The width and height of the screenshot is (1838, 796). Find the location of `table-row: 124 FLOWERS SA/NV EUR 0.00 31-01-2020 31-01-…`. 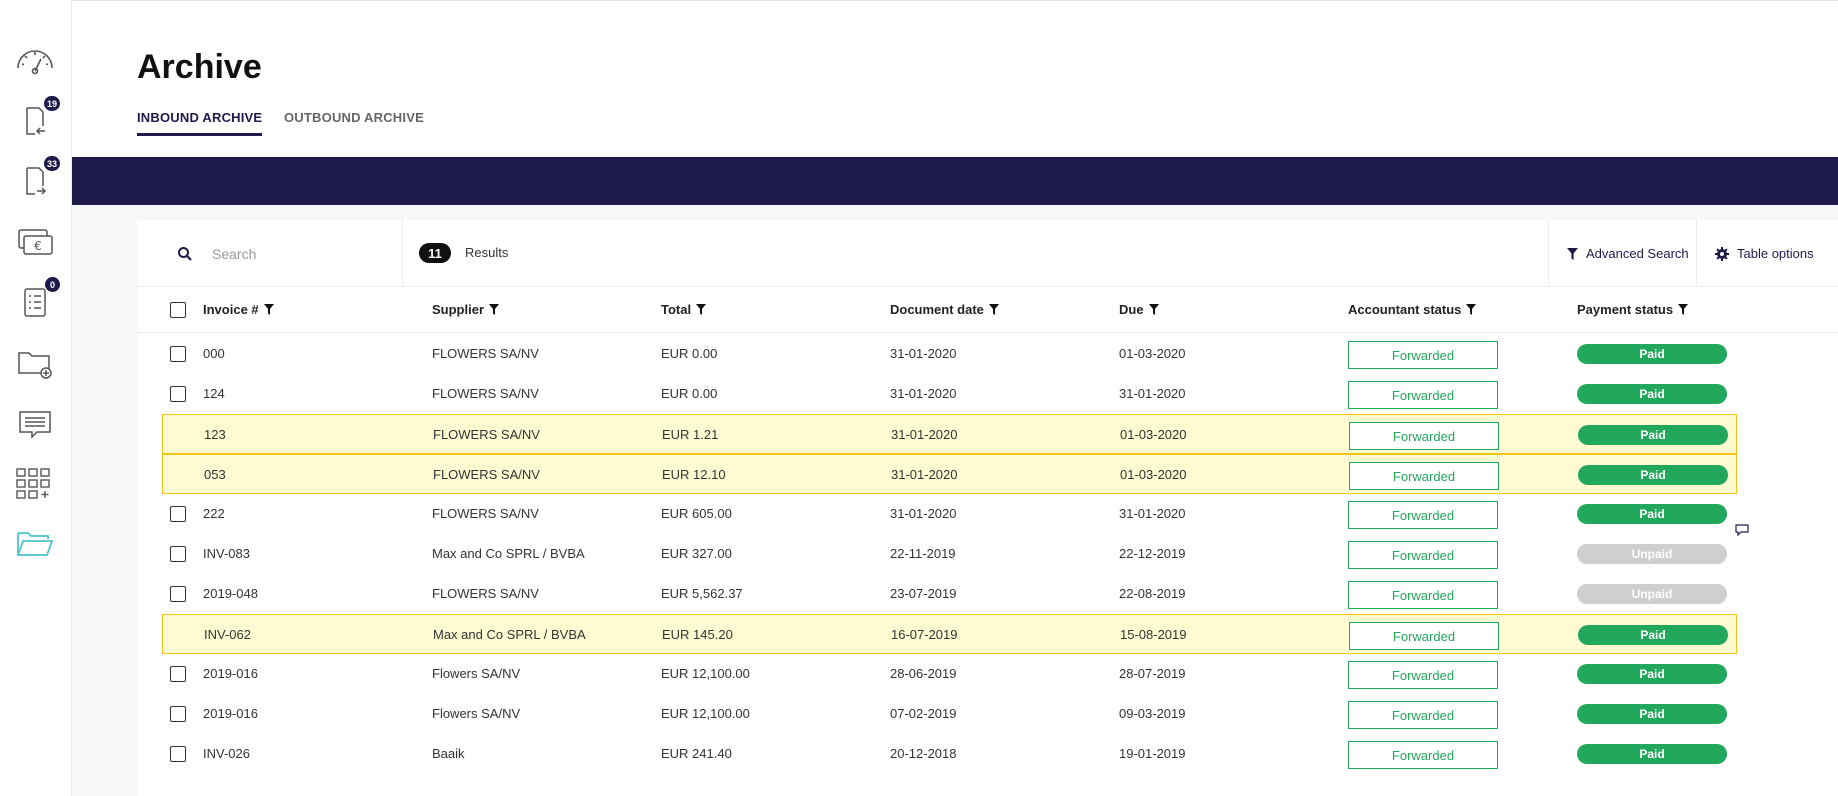

table-row: 124 FLOWERS SA/NV EUR 0.00 31-01-2020 31-01-… is located at coordinates (949, 394).